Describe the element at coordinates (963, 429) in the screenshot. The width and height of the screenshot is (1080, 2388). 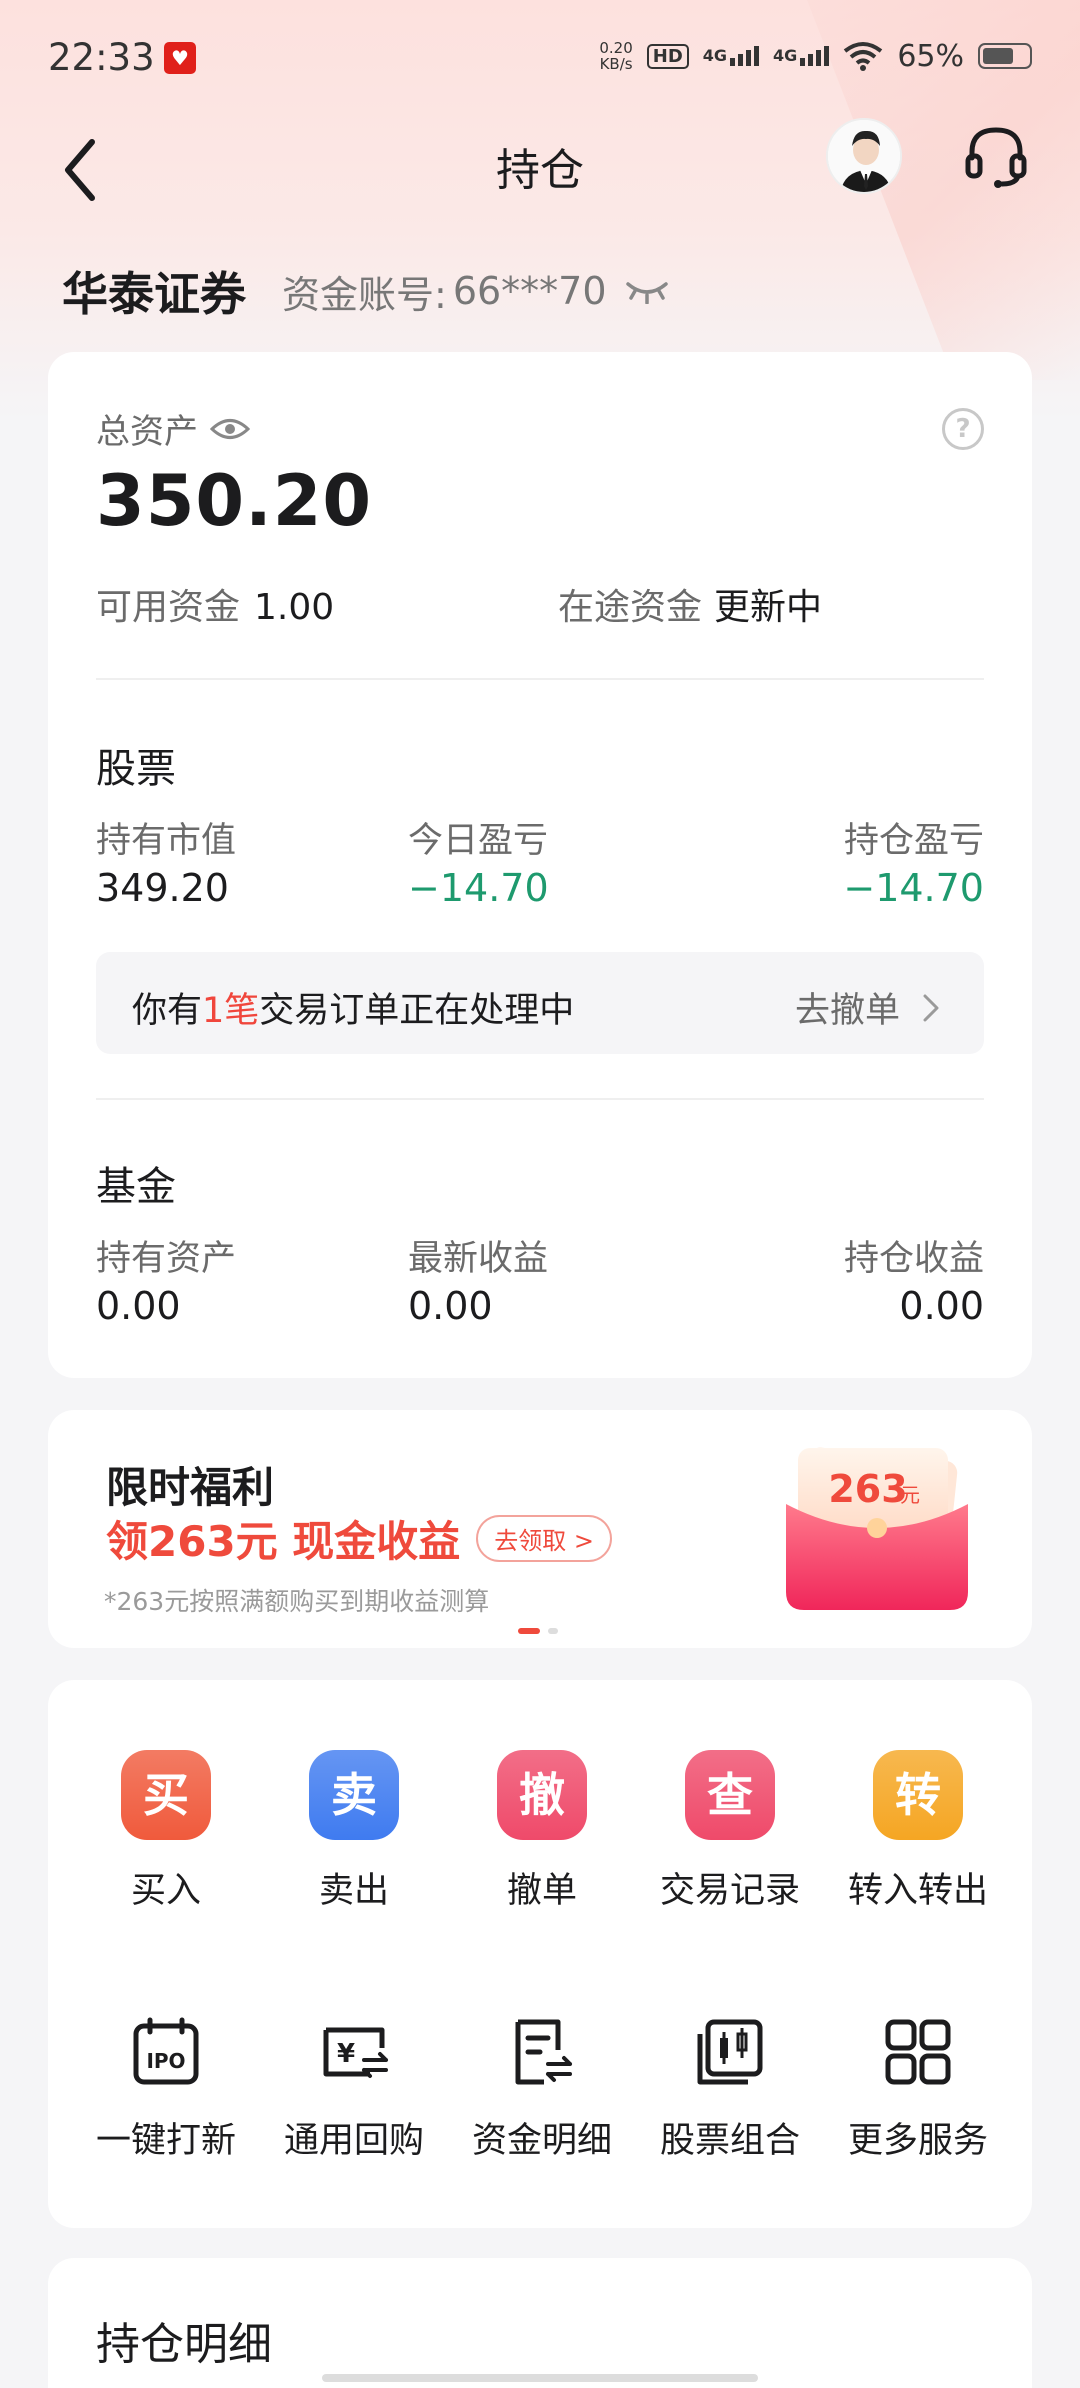
I see `help-icon: ?` at that location.